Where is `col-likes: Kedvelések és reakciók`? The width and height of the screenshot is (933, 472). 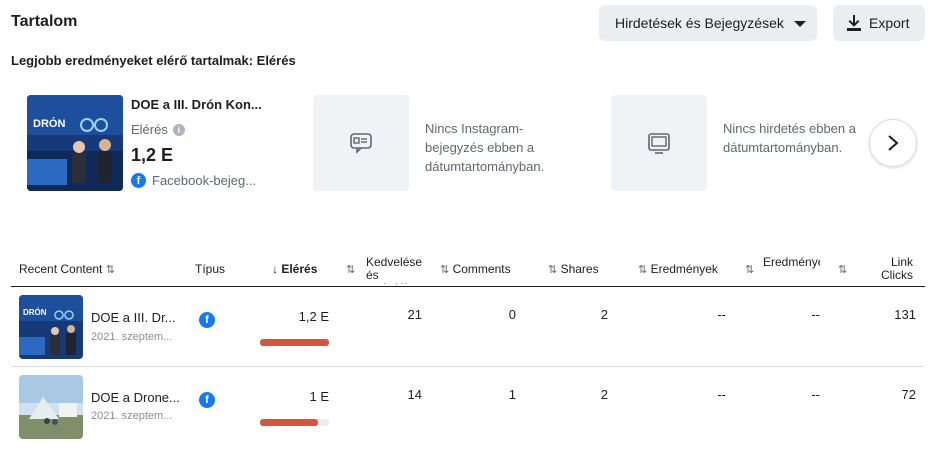 col-likes: Kedvelések és reakciók is located at coordinates (394, 270).